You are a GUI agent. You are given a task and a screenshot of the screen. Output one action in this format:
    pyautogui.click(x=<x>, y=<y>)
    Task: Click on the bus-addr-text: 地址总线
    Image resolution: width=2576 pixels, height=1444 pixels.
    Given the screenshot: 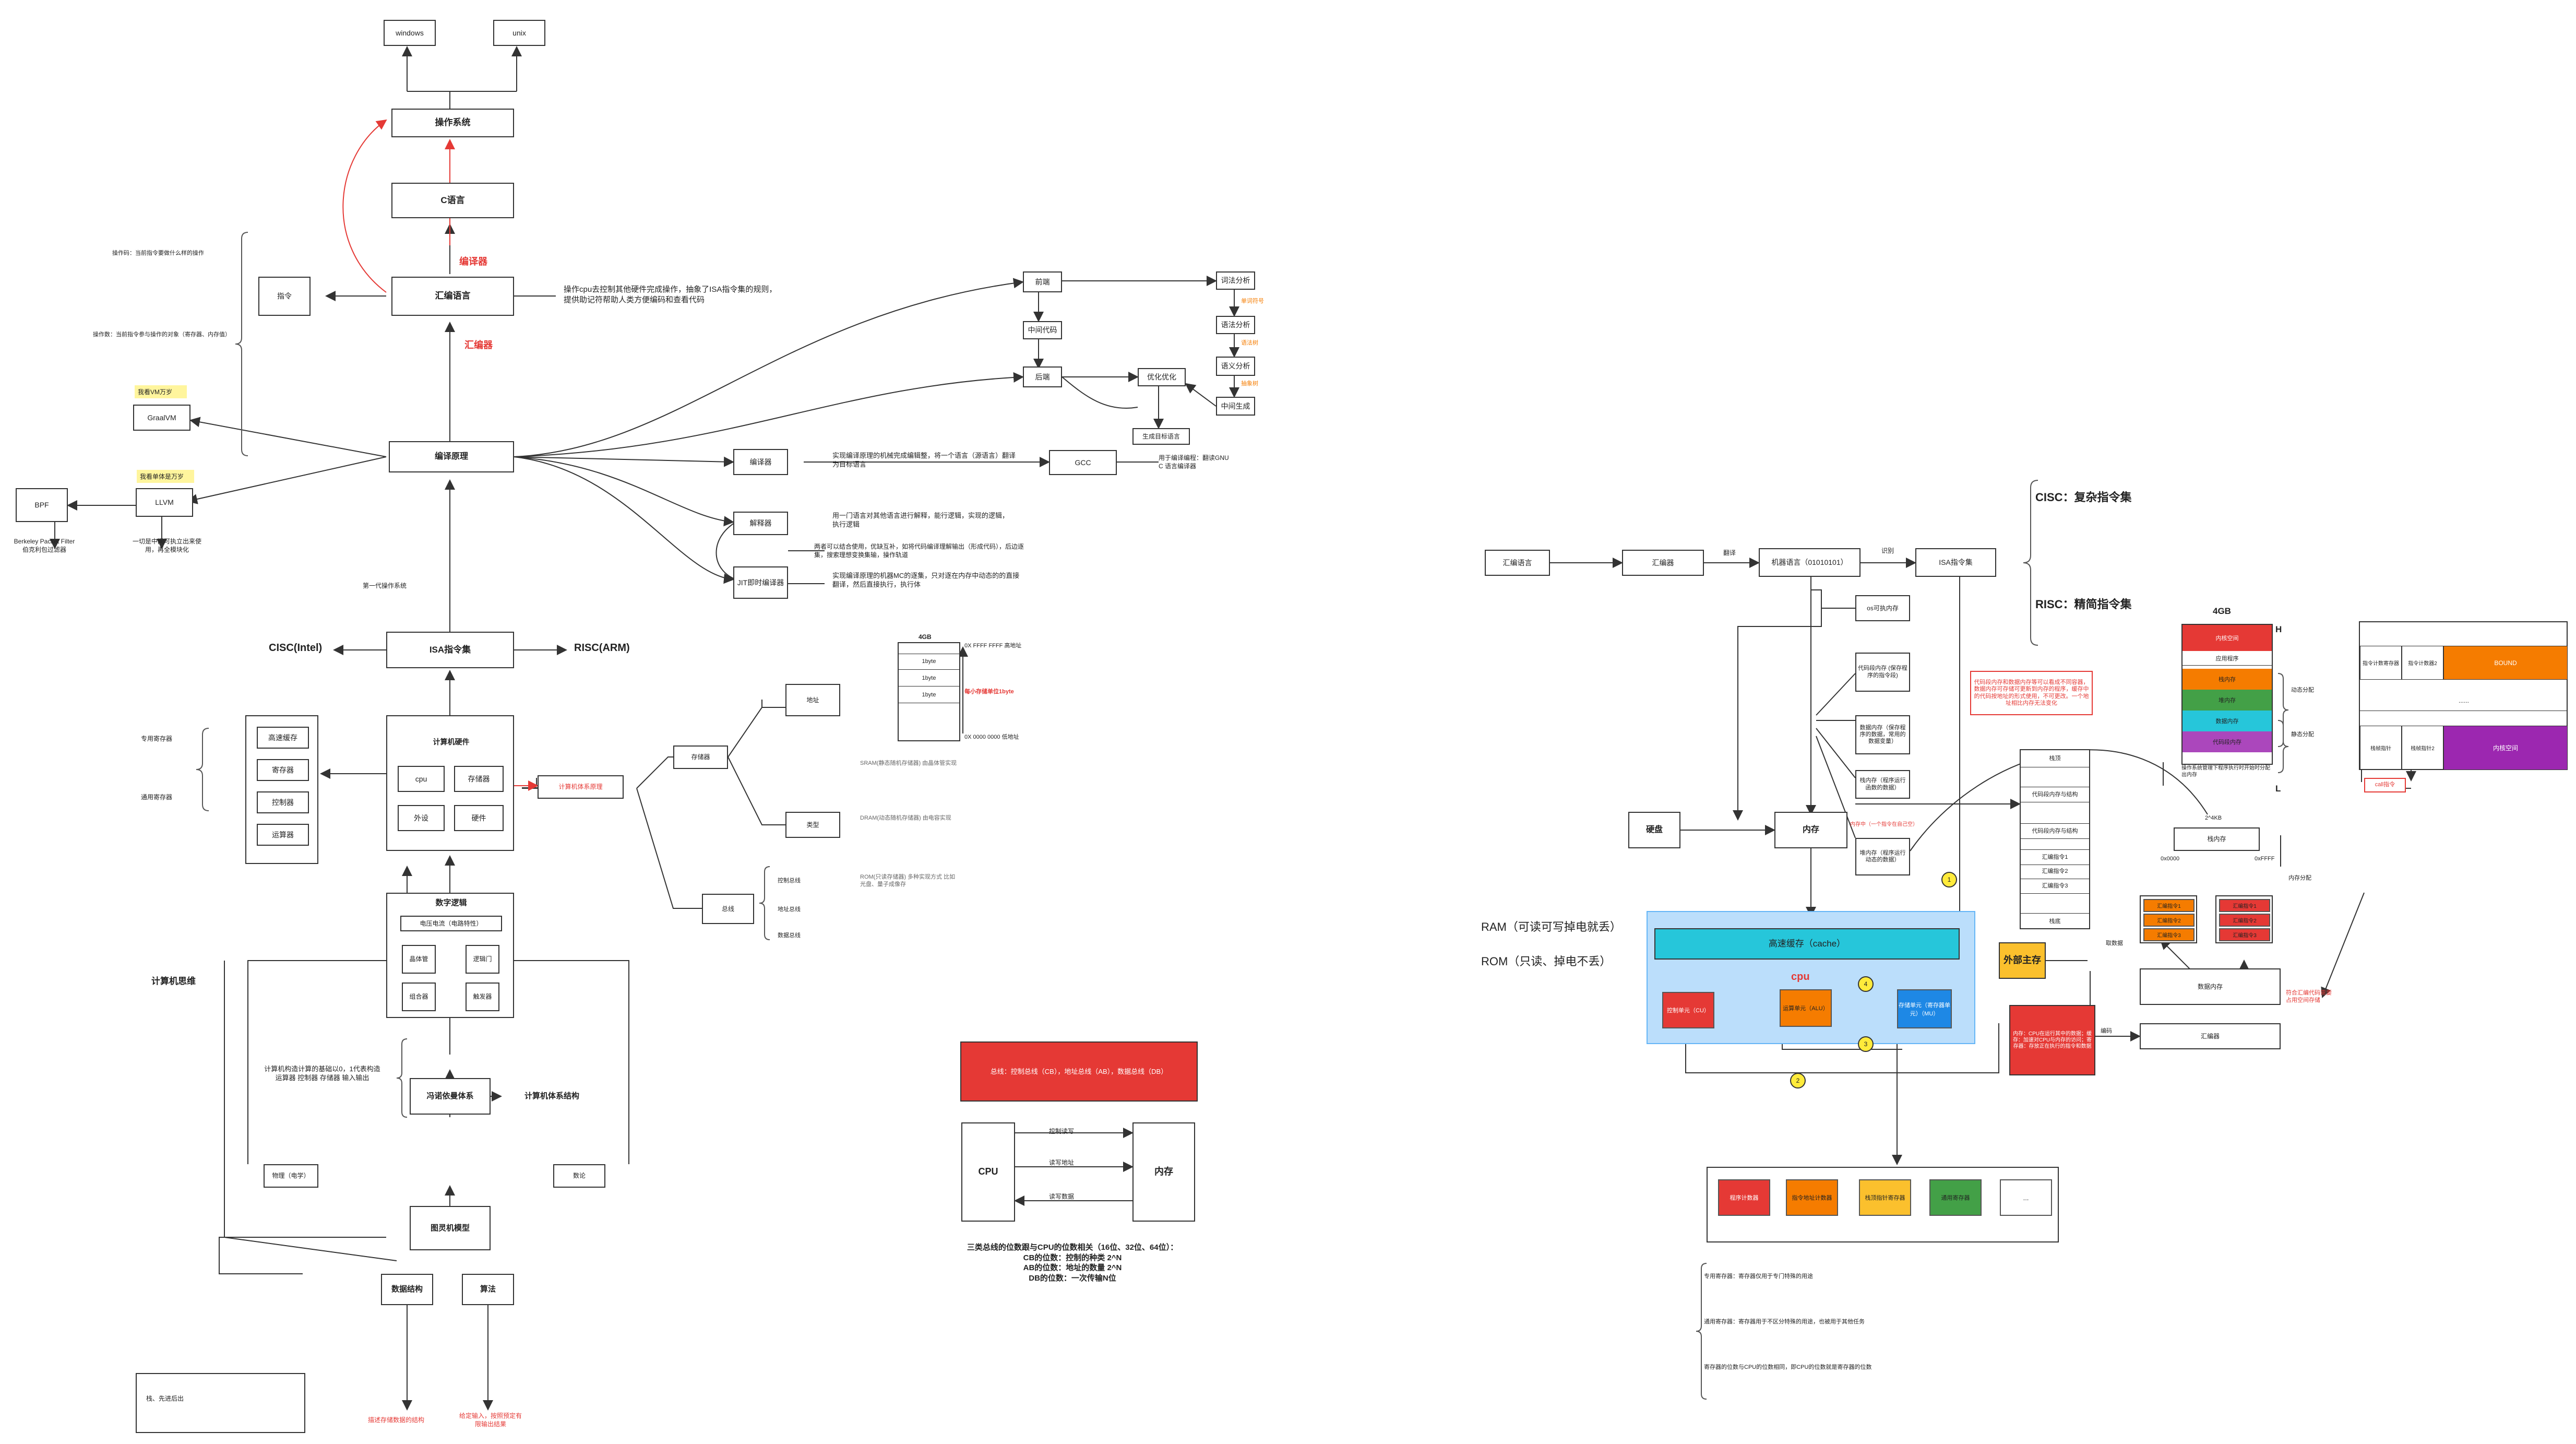 What is the action you would take?
    pyautogui.click(x=789, y=909)
    